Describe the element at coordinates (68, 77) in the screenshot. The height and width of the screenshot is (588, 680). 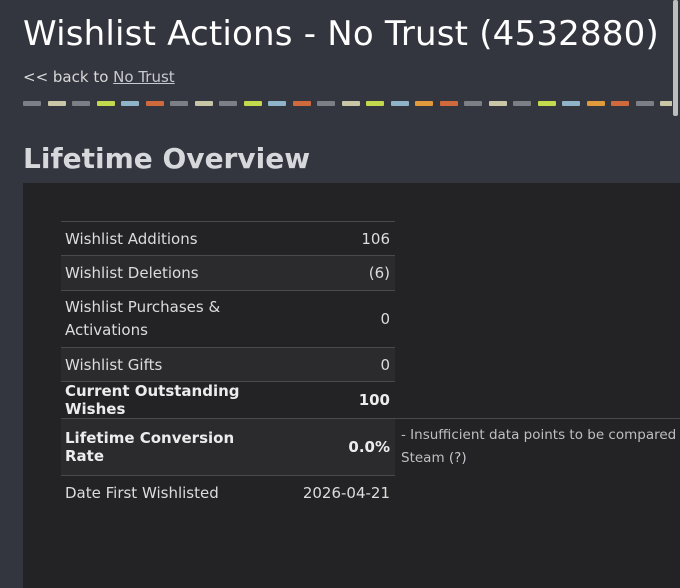
I see `back-prefix: << back to` at that location.